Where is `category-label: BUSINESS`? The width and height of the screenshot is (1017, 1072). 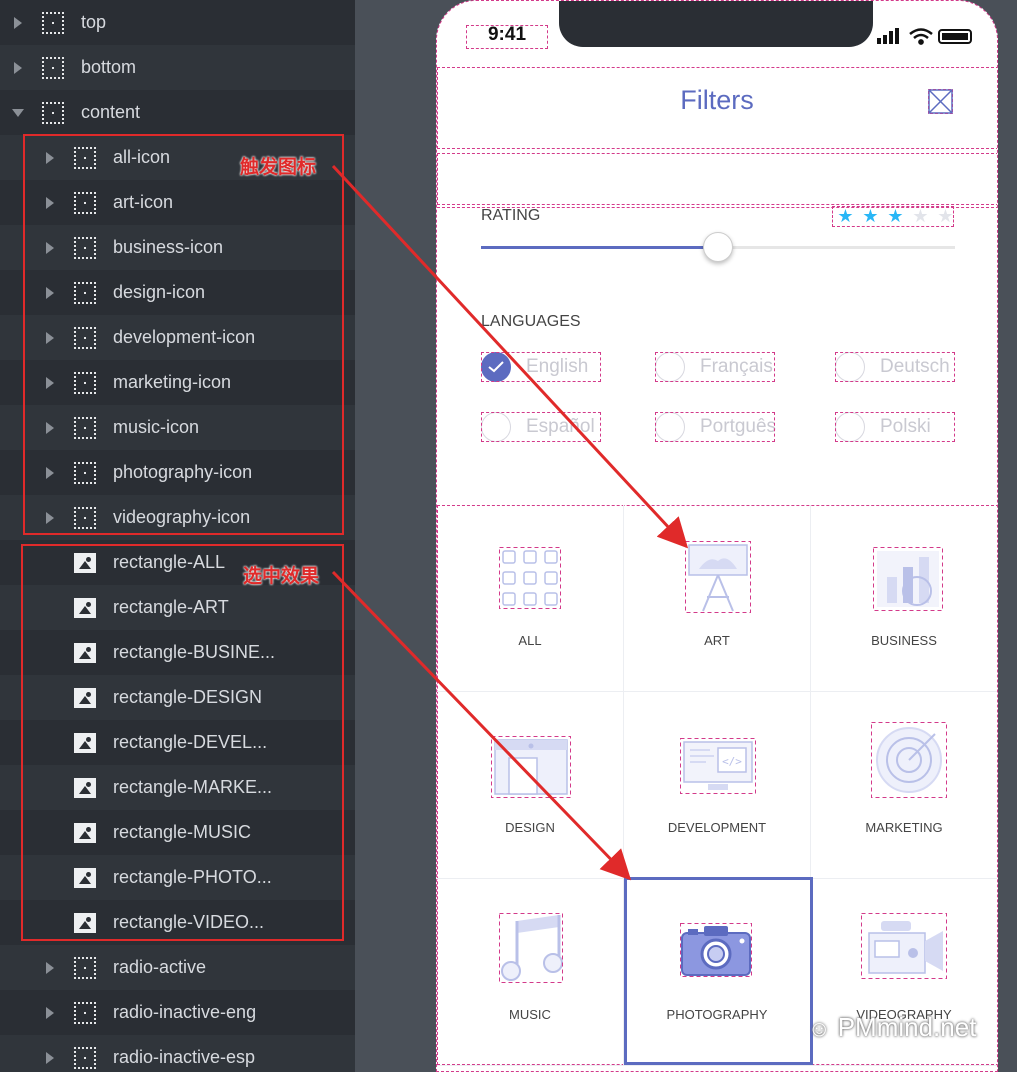 category-label: BUSINESS is located at coordinates (904, 640).